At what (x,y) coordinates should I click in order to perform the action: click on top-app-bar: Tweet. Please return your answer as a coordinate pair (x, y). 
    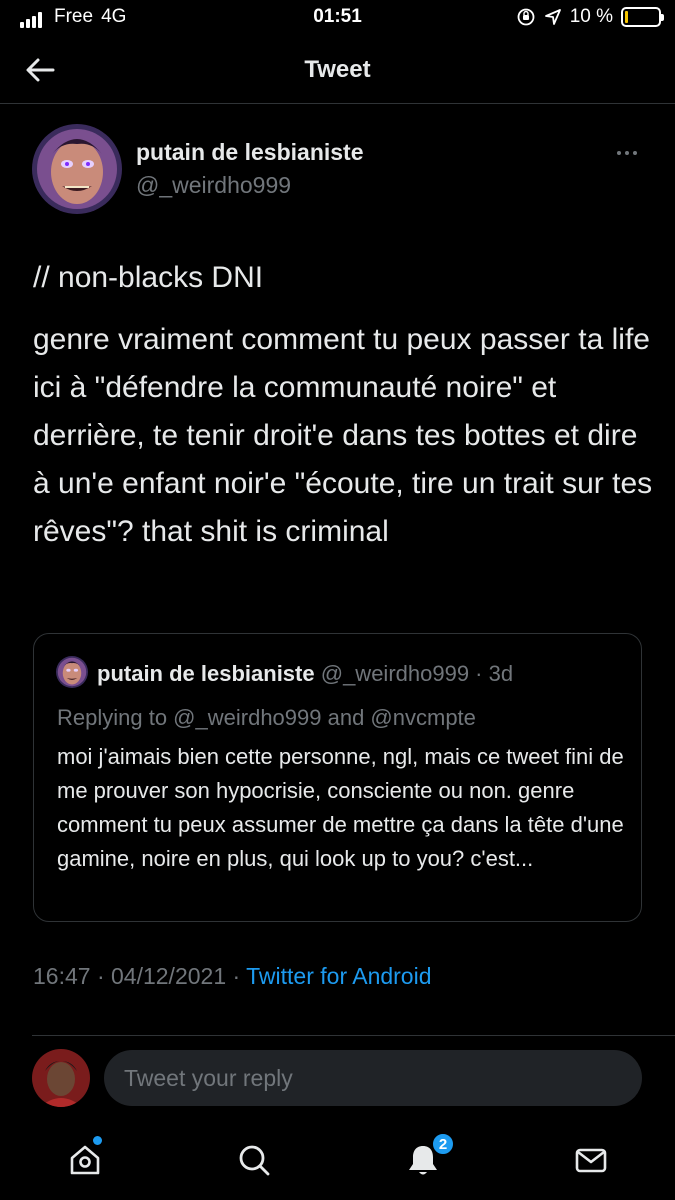
    Looking at the image, I should click on (337, 70).